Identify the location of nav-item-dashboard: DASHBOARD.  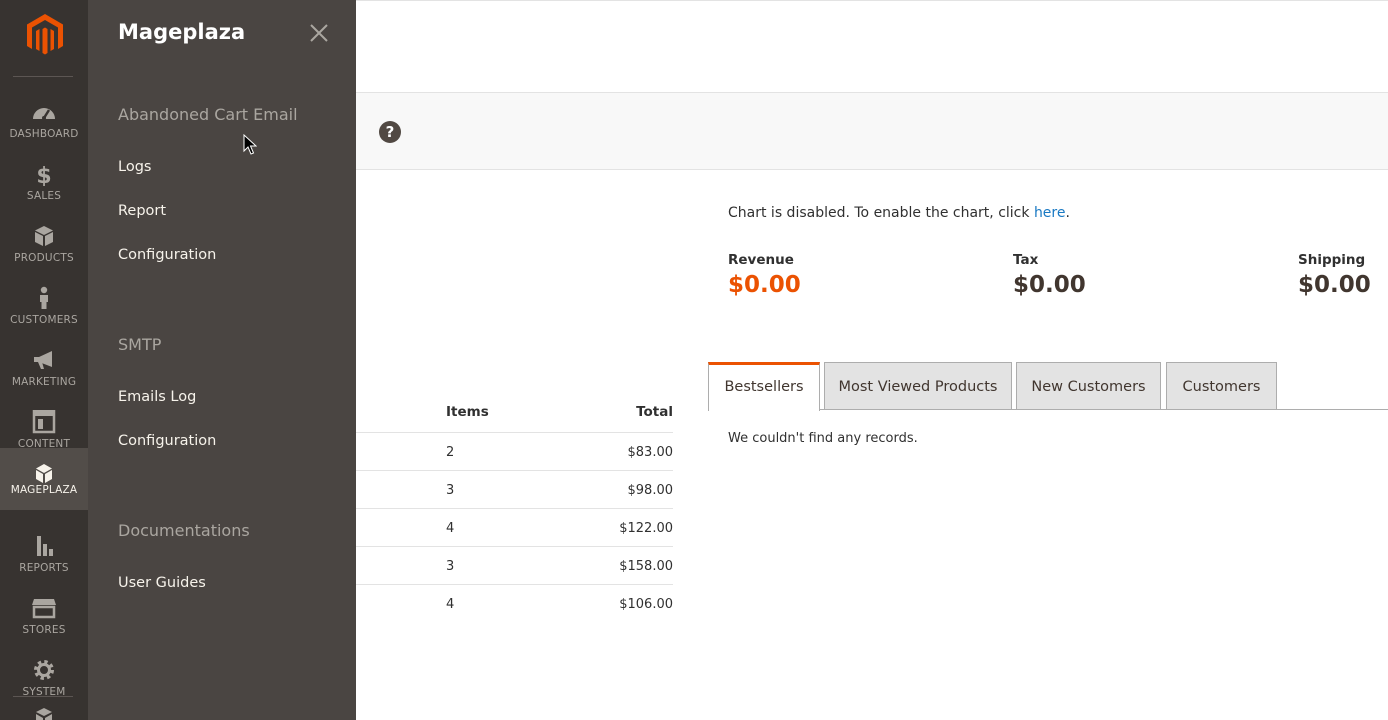
(44, 119).